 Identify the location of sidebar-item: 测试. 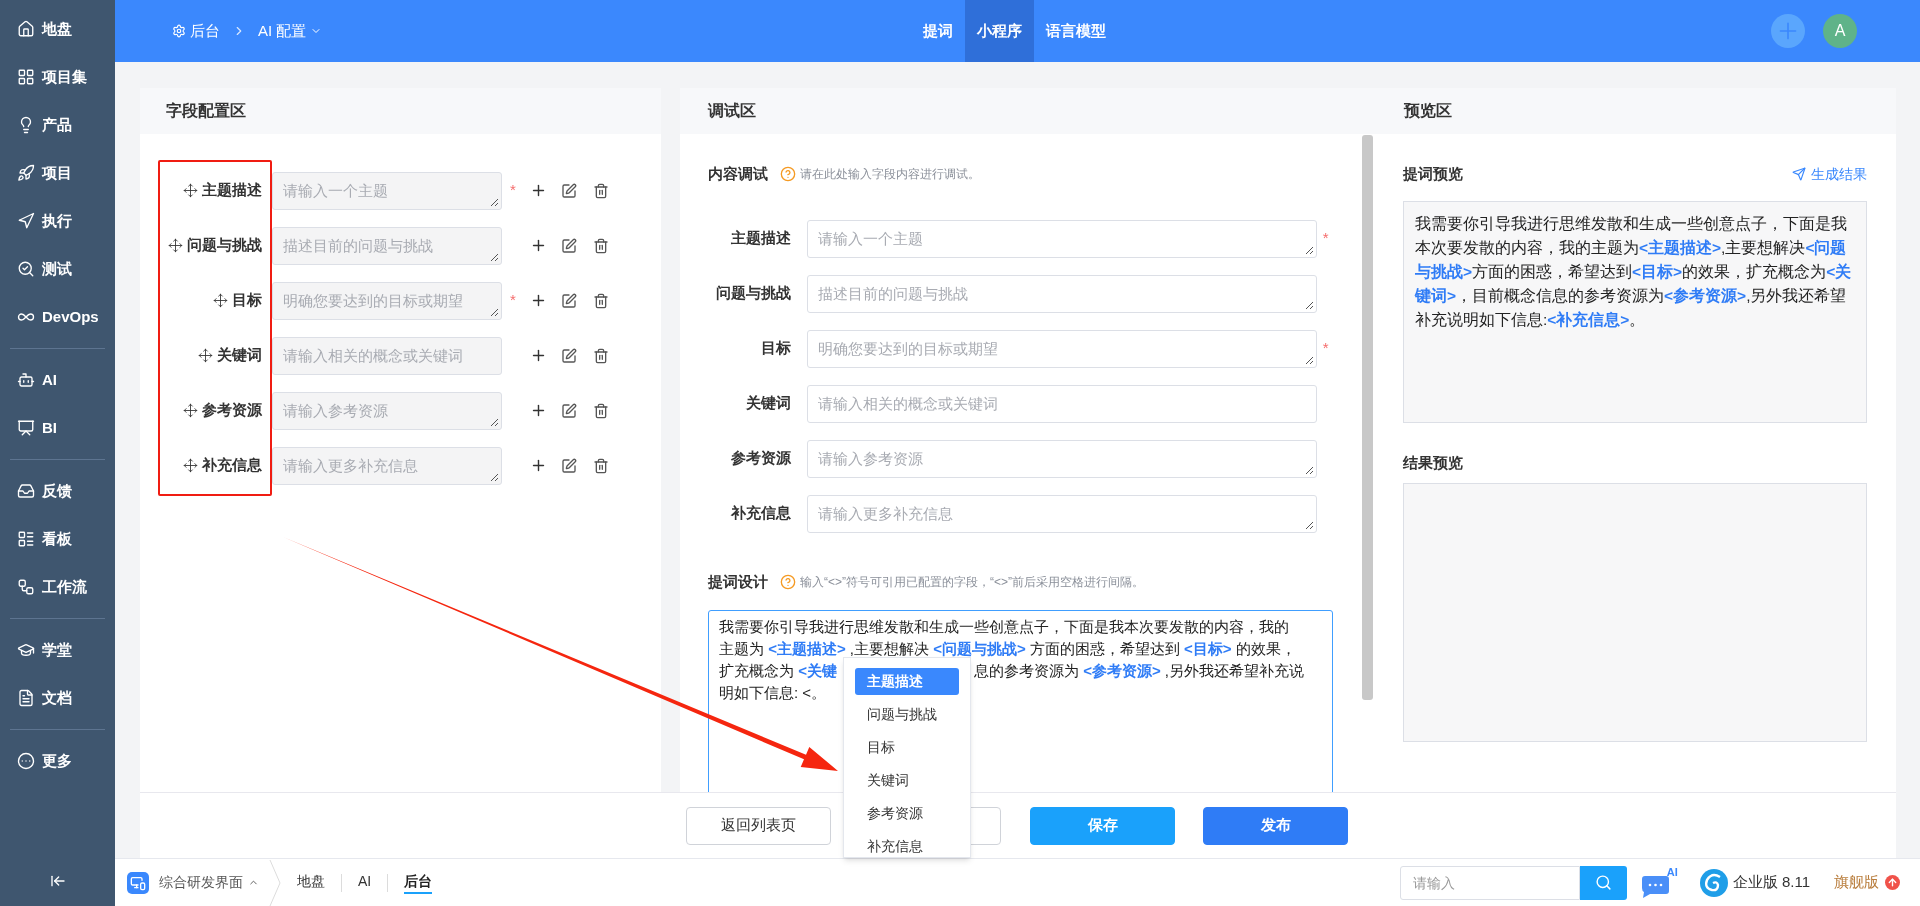
(57, 269).